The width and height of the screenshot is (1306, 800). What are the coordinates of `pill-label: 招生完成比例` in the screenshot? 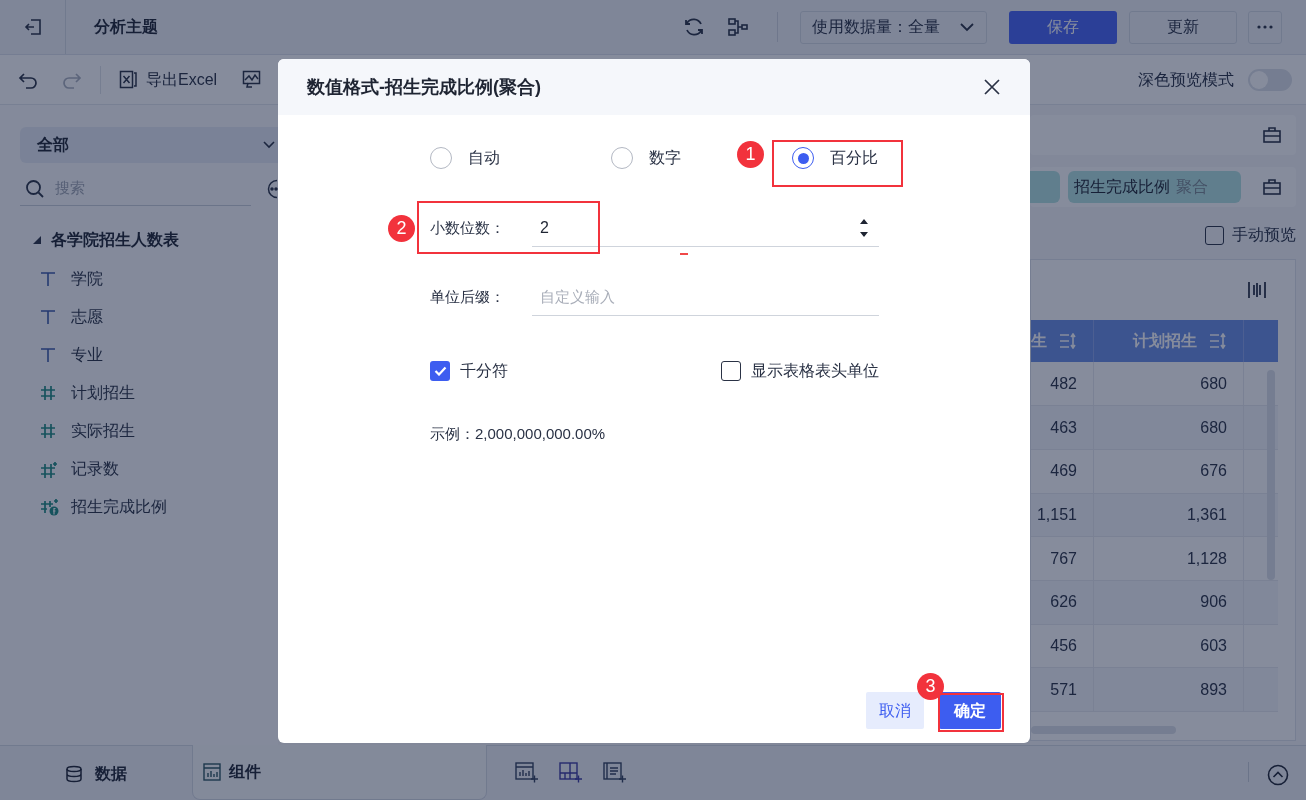 It's located at (1122, 187).